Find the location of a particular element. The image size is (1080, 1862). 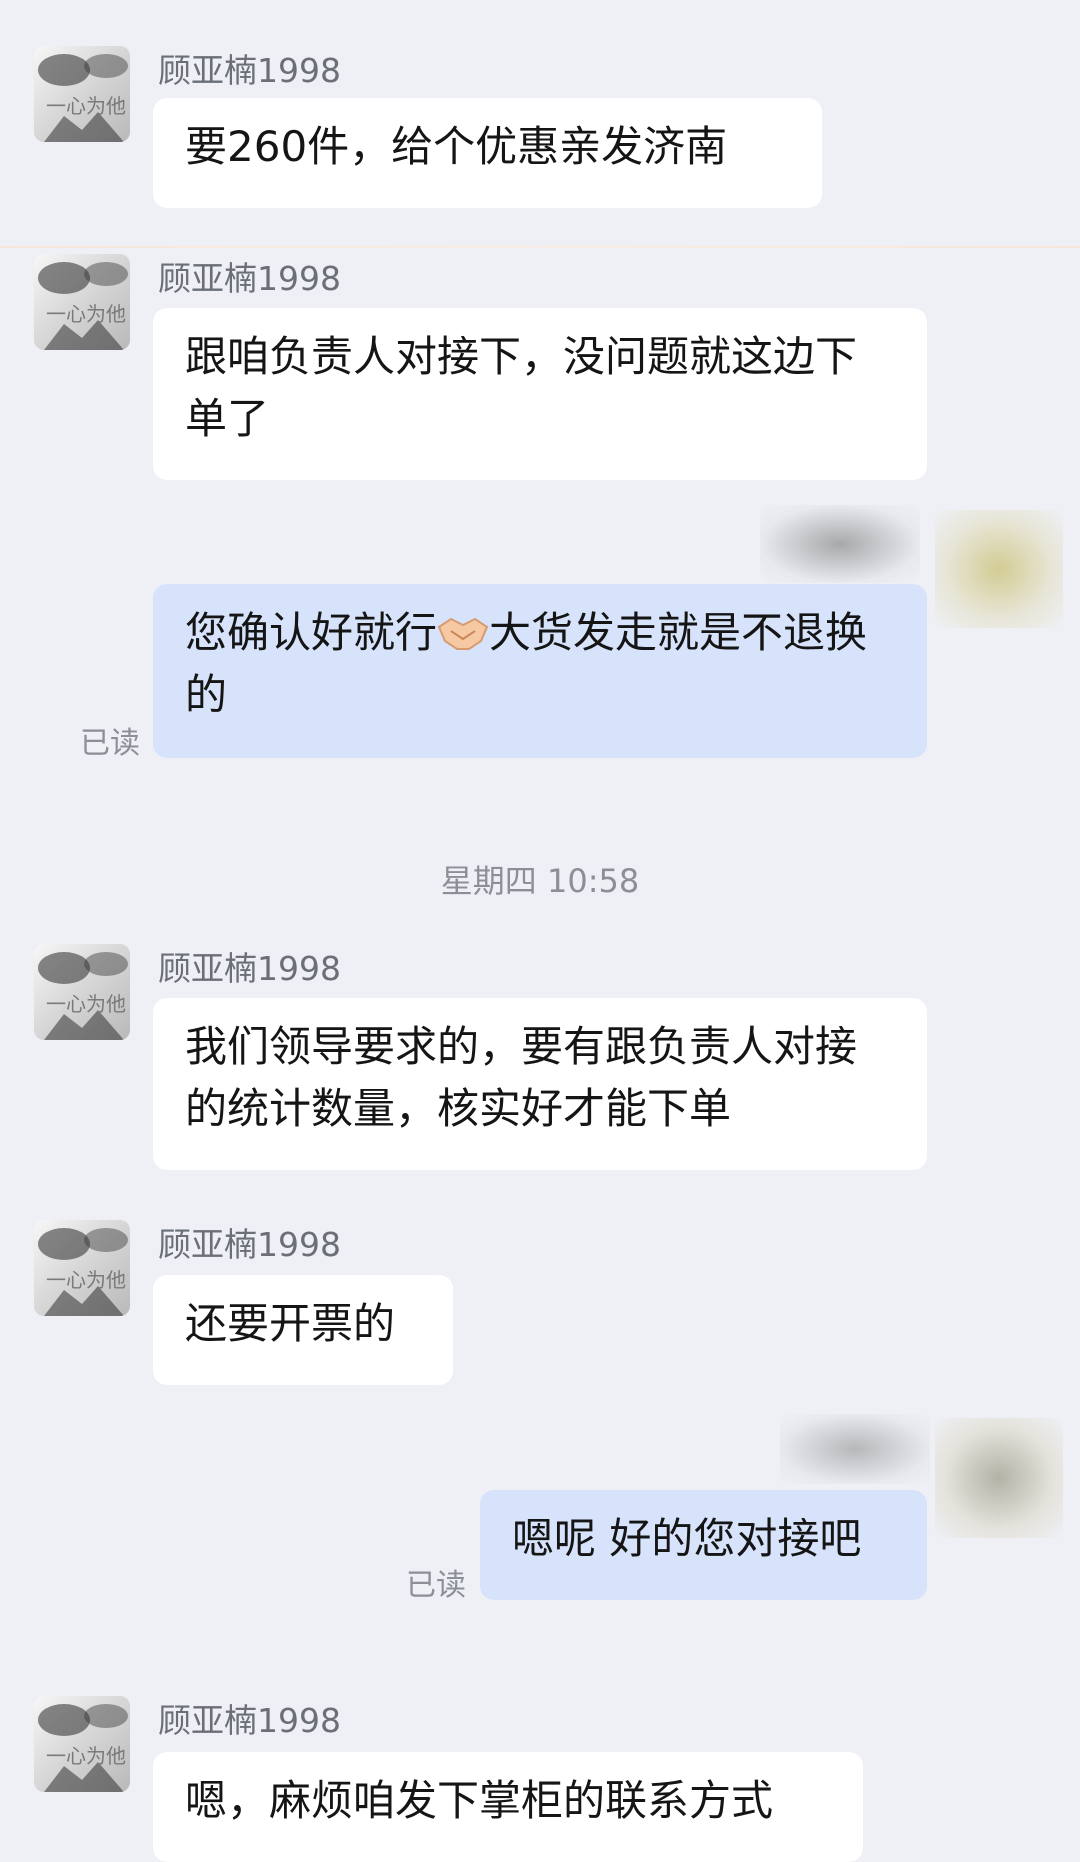

my-message-bubble: 嗯呢 好的您对接吧 is located at coordinates (703, 1545).